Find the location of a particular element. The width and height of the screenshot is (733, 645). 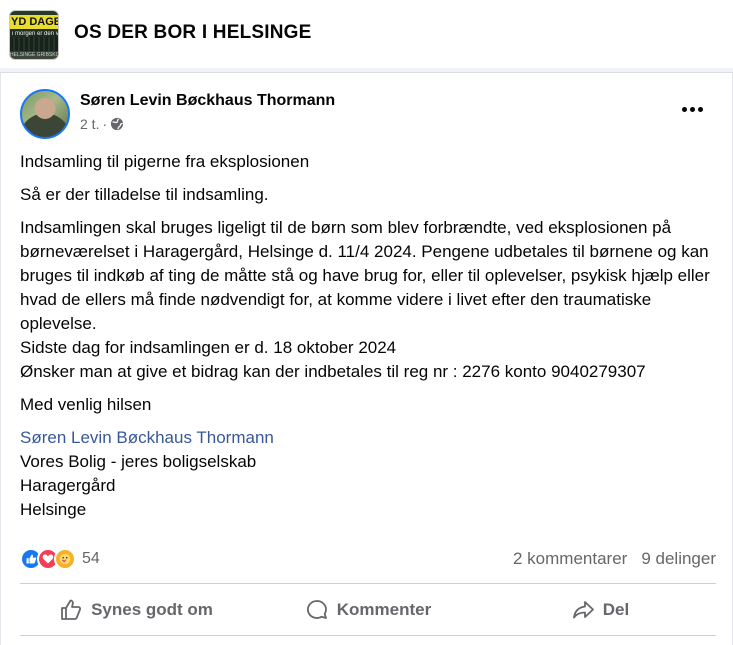

reactions-row: 54 2 kommentarer 9 delinger is located at coordinates (368, 559).